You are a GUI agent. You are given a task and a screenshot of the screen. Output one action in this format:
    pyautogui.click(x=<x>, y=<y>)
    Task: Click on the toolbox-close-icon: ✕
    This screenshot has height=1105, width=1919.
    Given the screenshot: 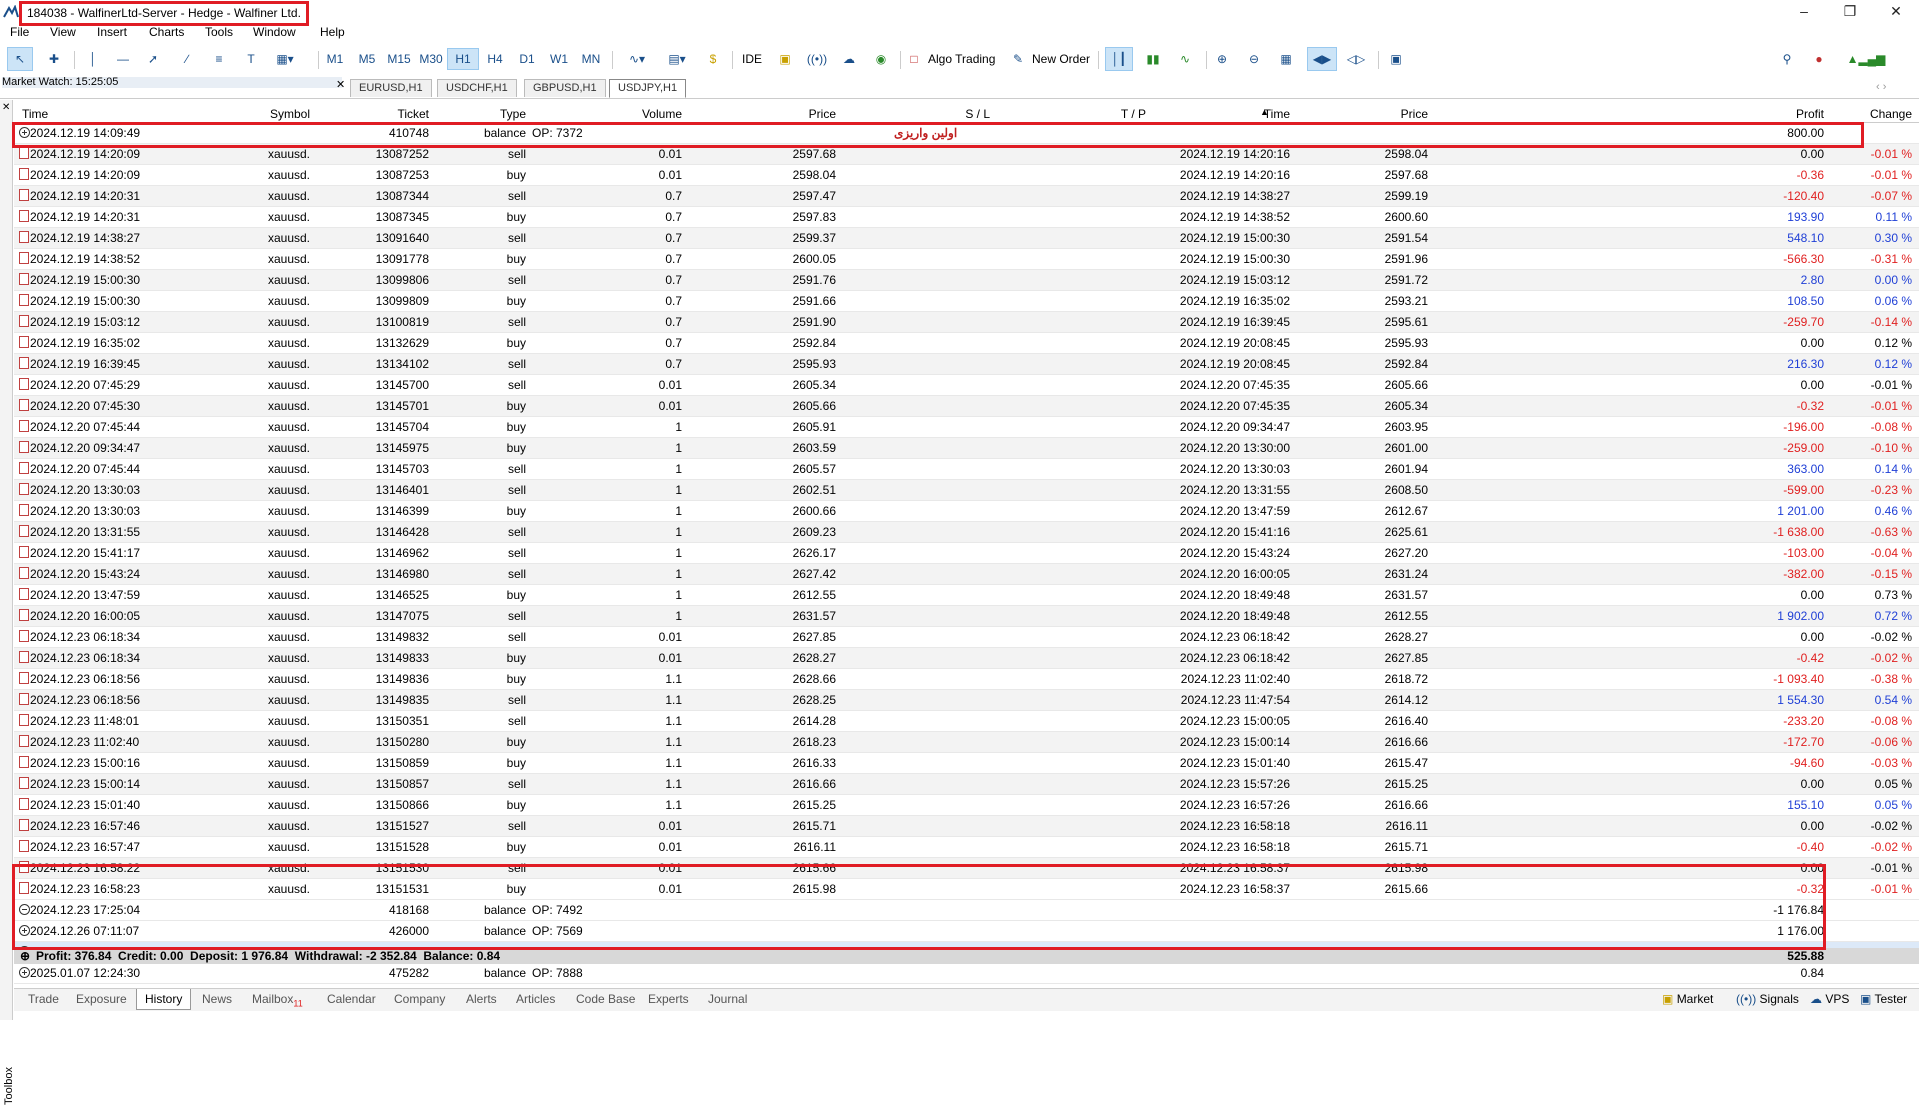 What is the action you would take?
    pyautogui.click(x=6, y=107)
    